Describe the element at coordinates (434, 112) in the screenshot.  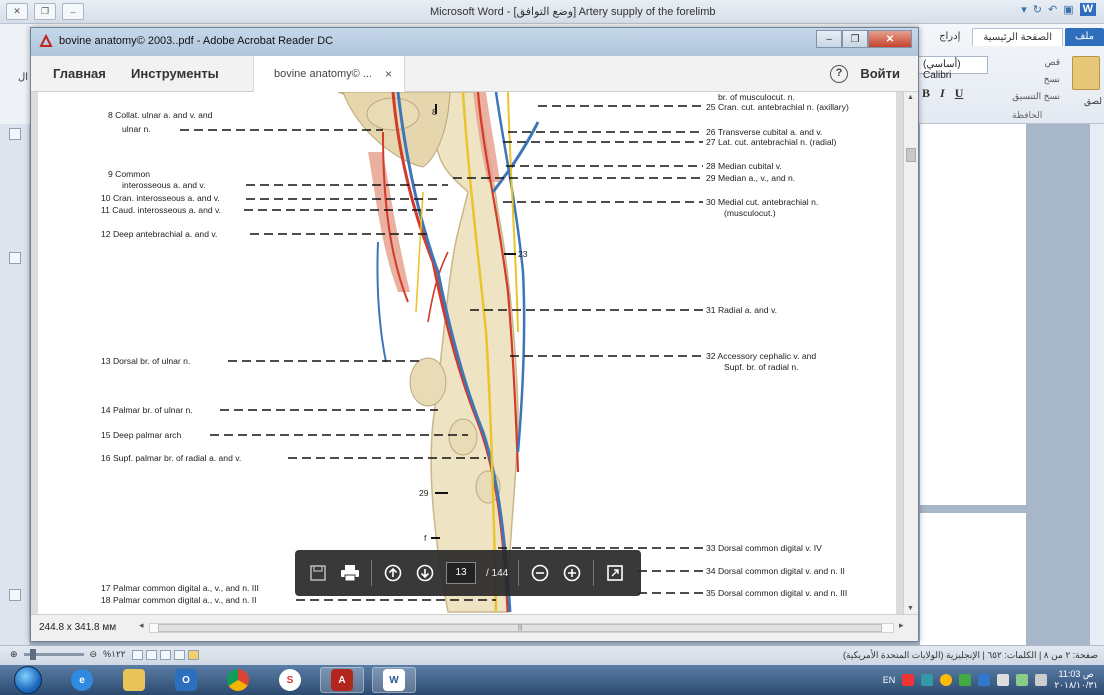
I see `inner-label-8: 8` at that location.